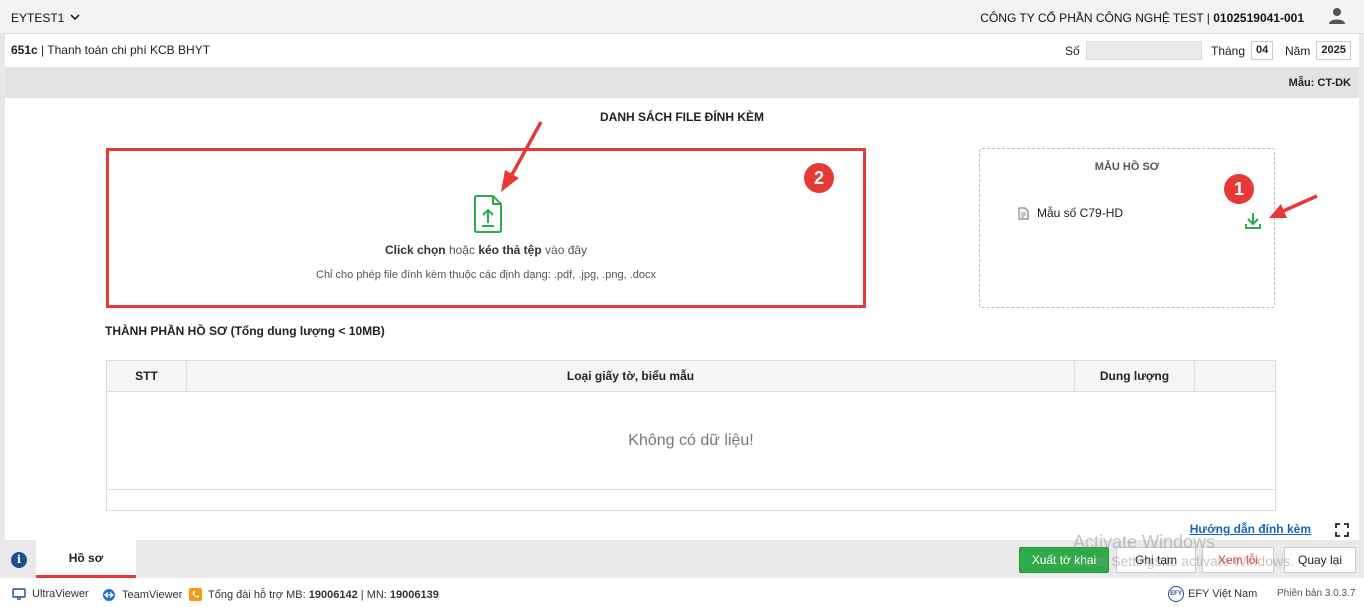 This screenshot has height=607, width=1364. I want to click on so-field: Số, so click(1133, 50).